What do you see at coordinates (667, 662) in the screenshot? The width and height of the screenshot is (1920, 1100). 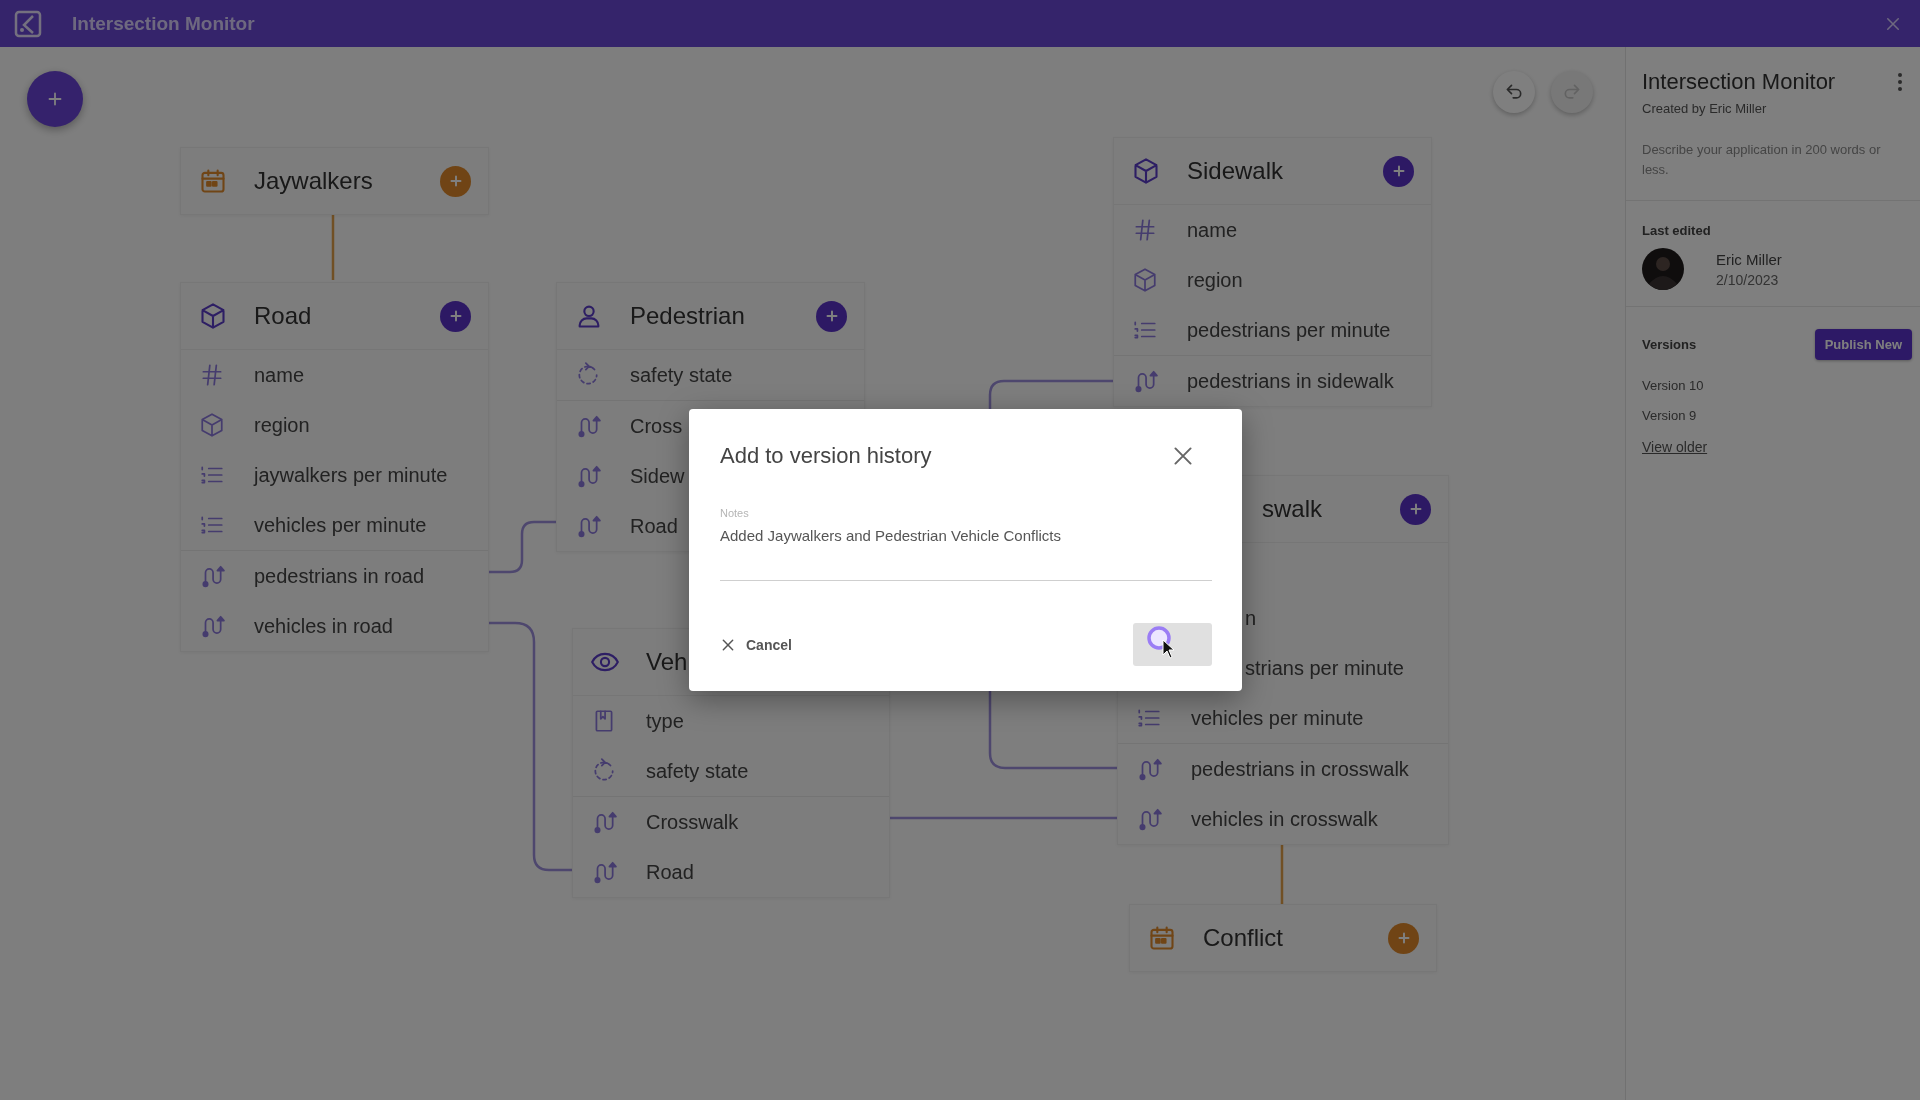 I see `entity-title: Veh` at bounding box center [667, 662].